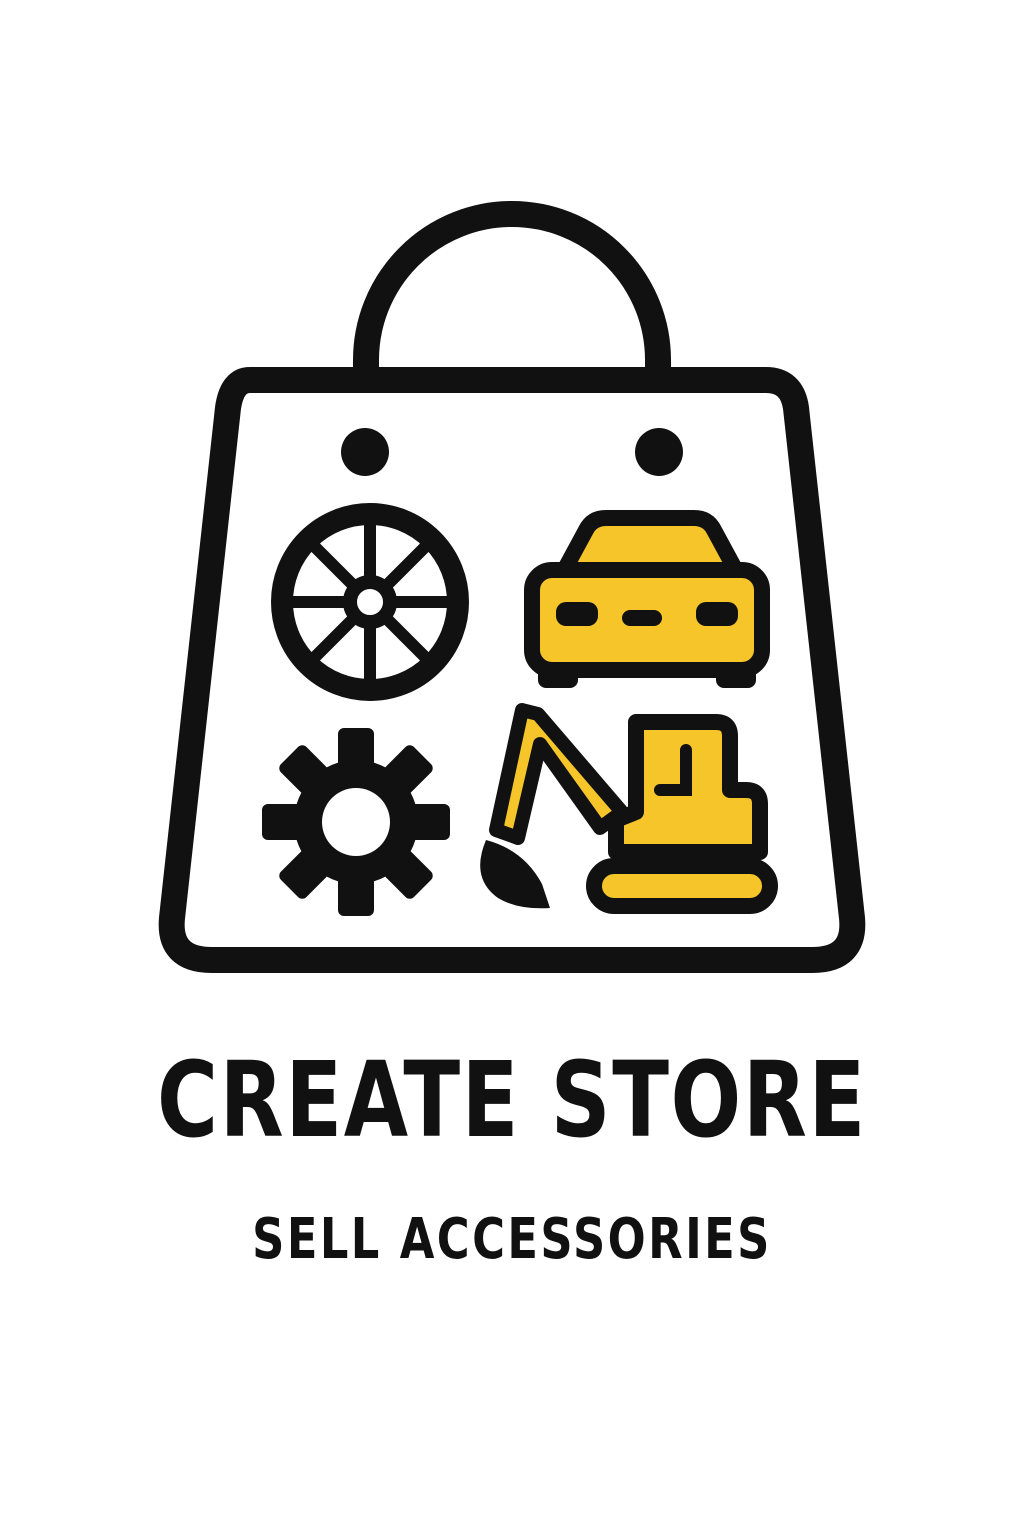 The width and height of the screenshot is (1024, 1536). Describe the element at coordinates (356, 822) in the screenshot. I see `gear-icon` at that location.